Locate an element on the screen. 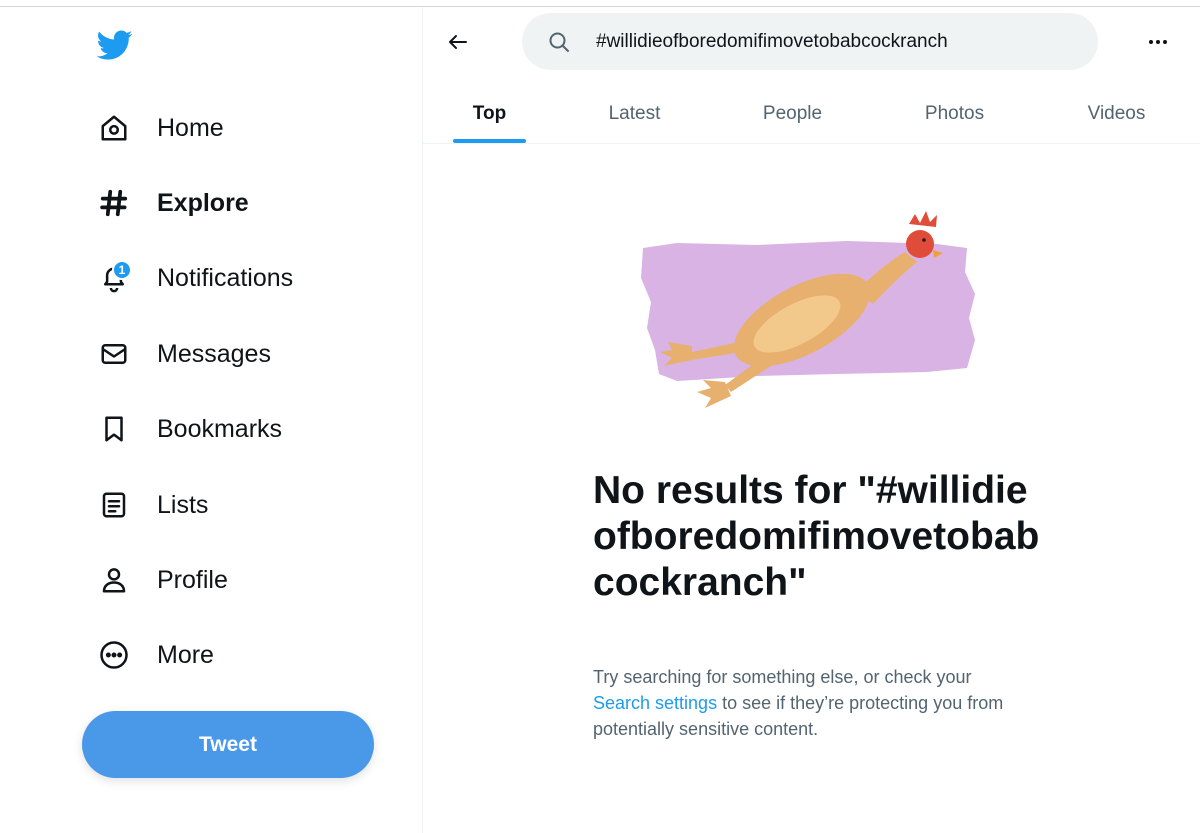 Image resolution: width=1200 pixels, height=833 pixels. list-icon is located at coordinates (114, 505).